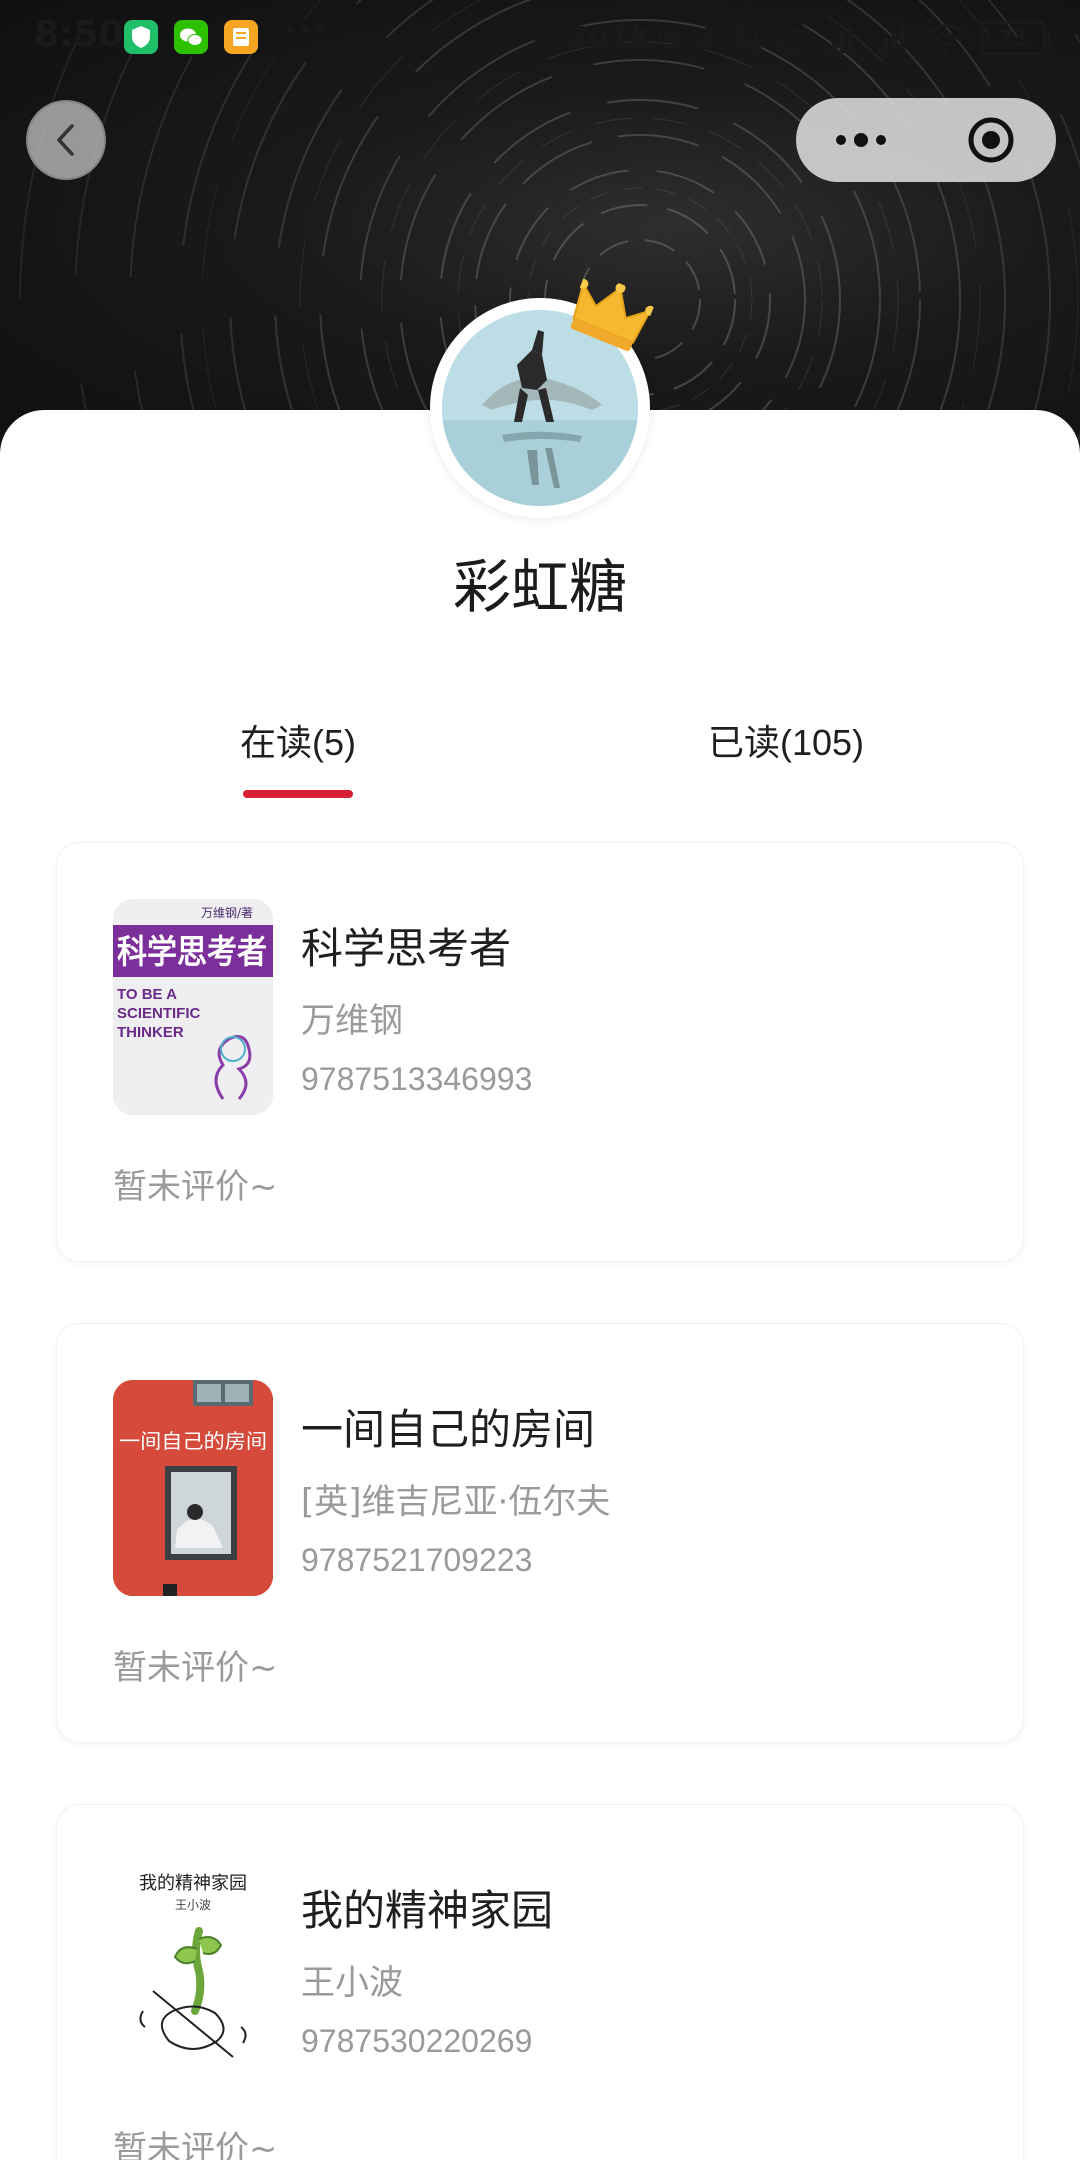 This screenshot has height=2160, width=1080. Describe the element at coordinates (786, 740) in the screenshot. I see `tab-read: 已读(105)` at that location.